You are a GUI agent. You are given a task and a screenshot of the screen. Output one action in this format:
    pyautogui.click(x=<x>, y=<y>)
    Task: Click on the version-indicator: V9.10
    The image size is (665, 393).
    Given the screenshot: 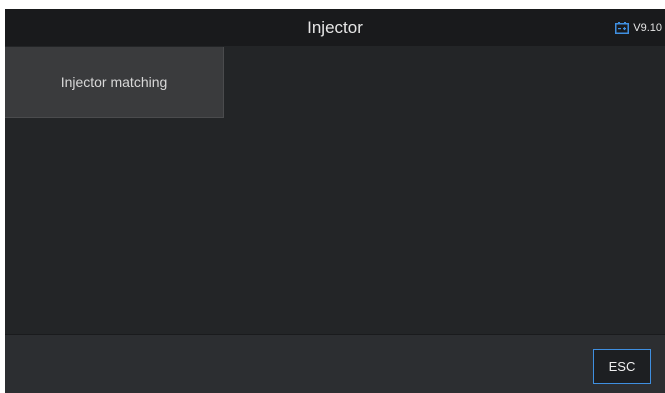 What is the action you would take?
    pyautogui.click(x=638, y=27)
    